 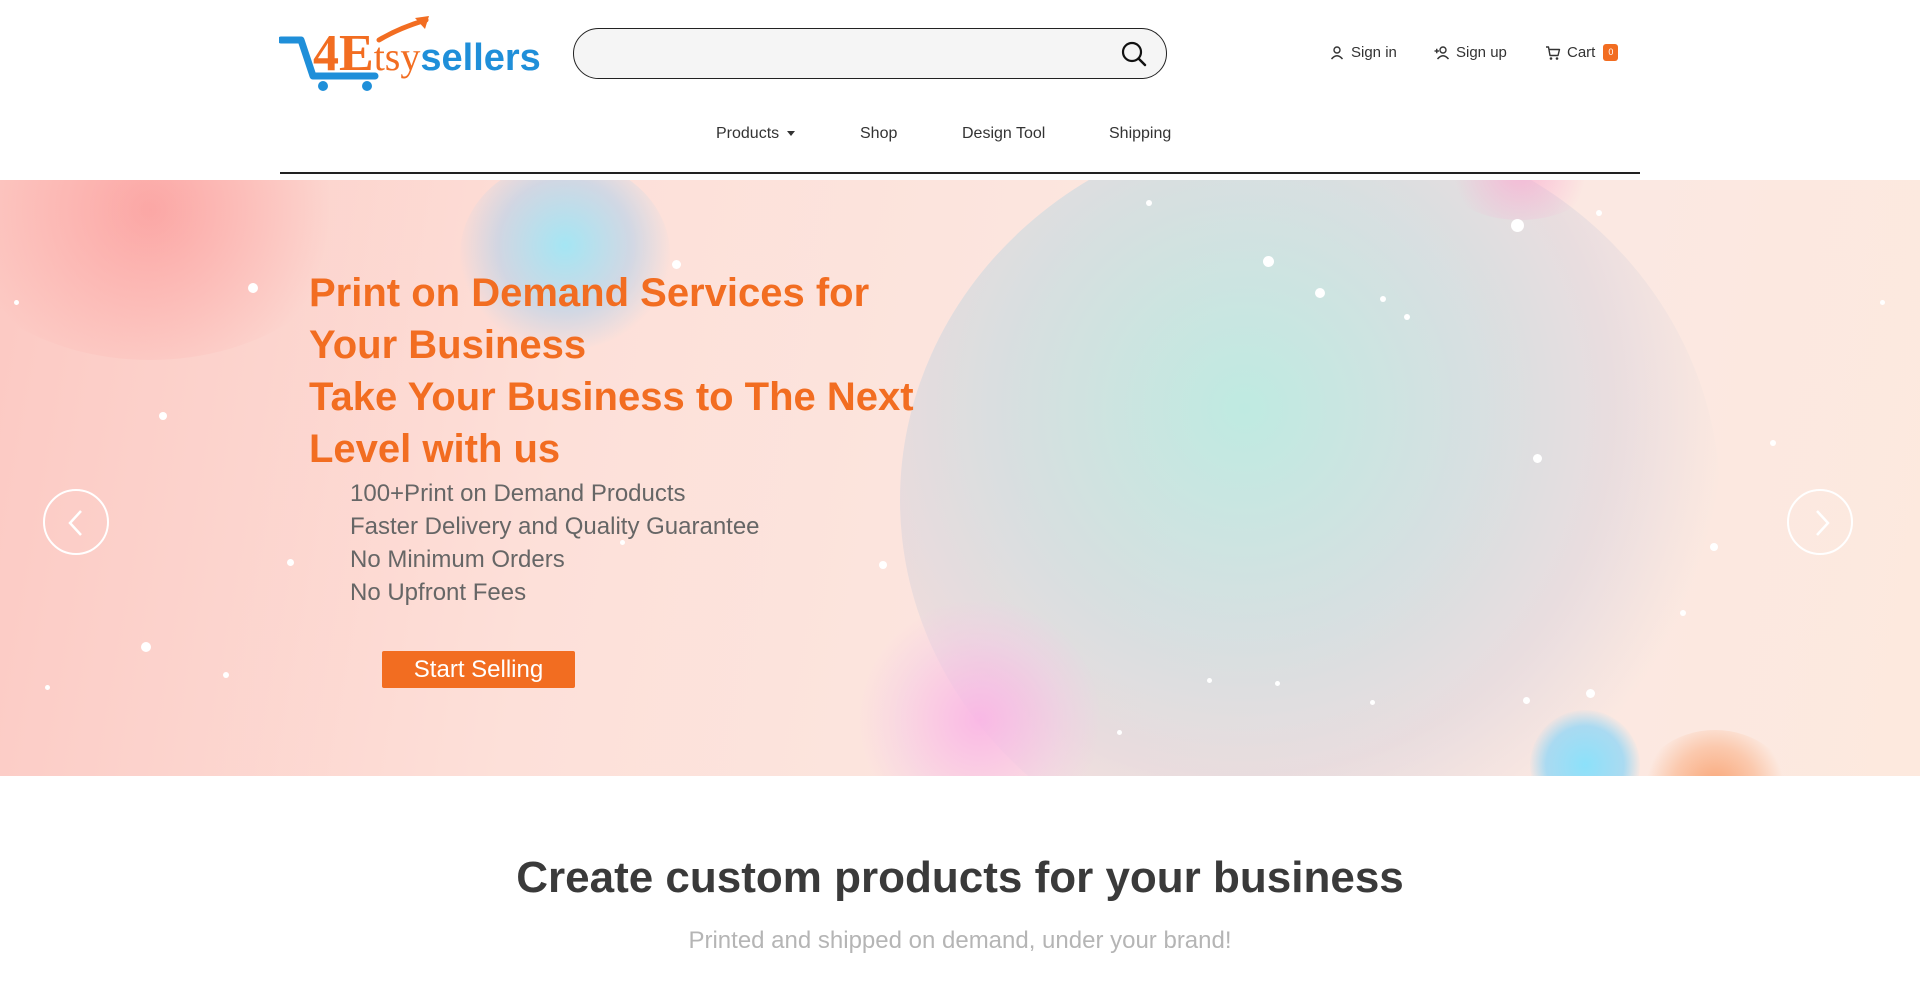 I want to click on logo-part1: tsy, so click(x=397, y=56).